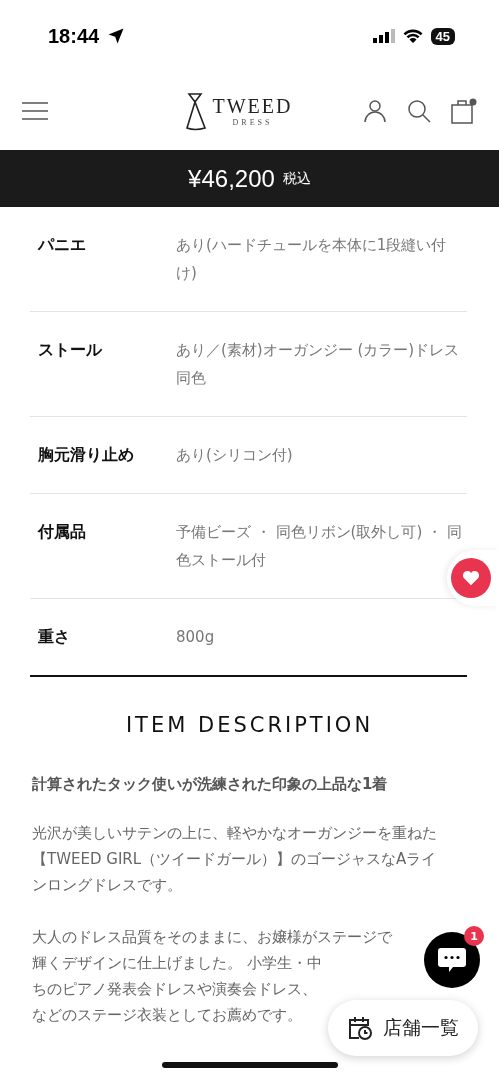  Describe the element at coordinates (319, 546) in the screenshot. I see `spec-value: 予備ビーズ ・ 同色リボン(取外し可) ・ 同色ストール付` at that location.